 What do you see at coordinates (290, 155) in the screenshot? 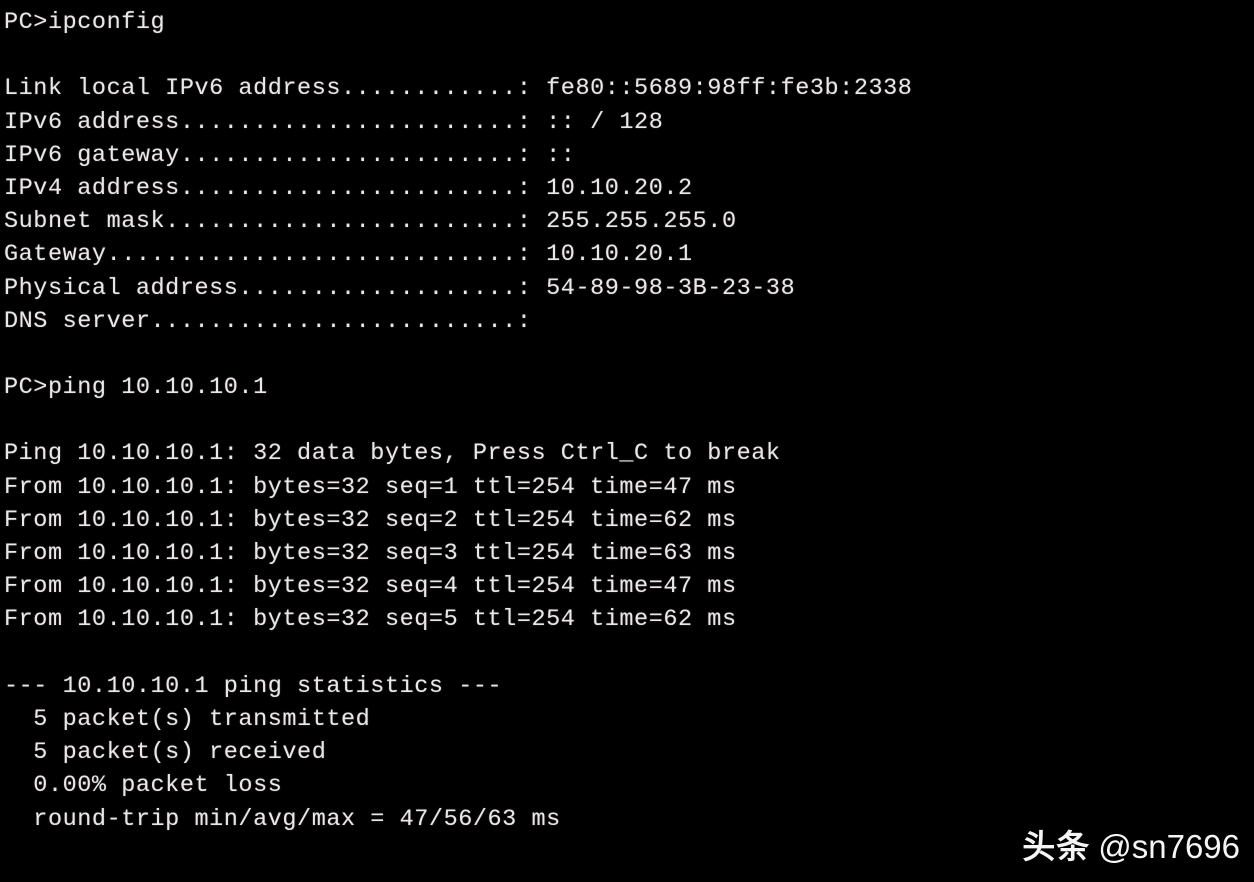
I see `ipconfig-row-ipv6-gateway: IPv6 gateway.......................: ::` at bounding box center [290, 155].